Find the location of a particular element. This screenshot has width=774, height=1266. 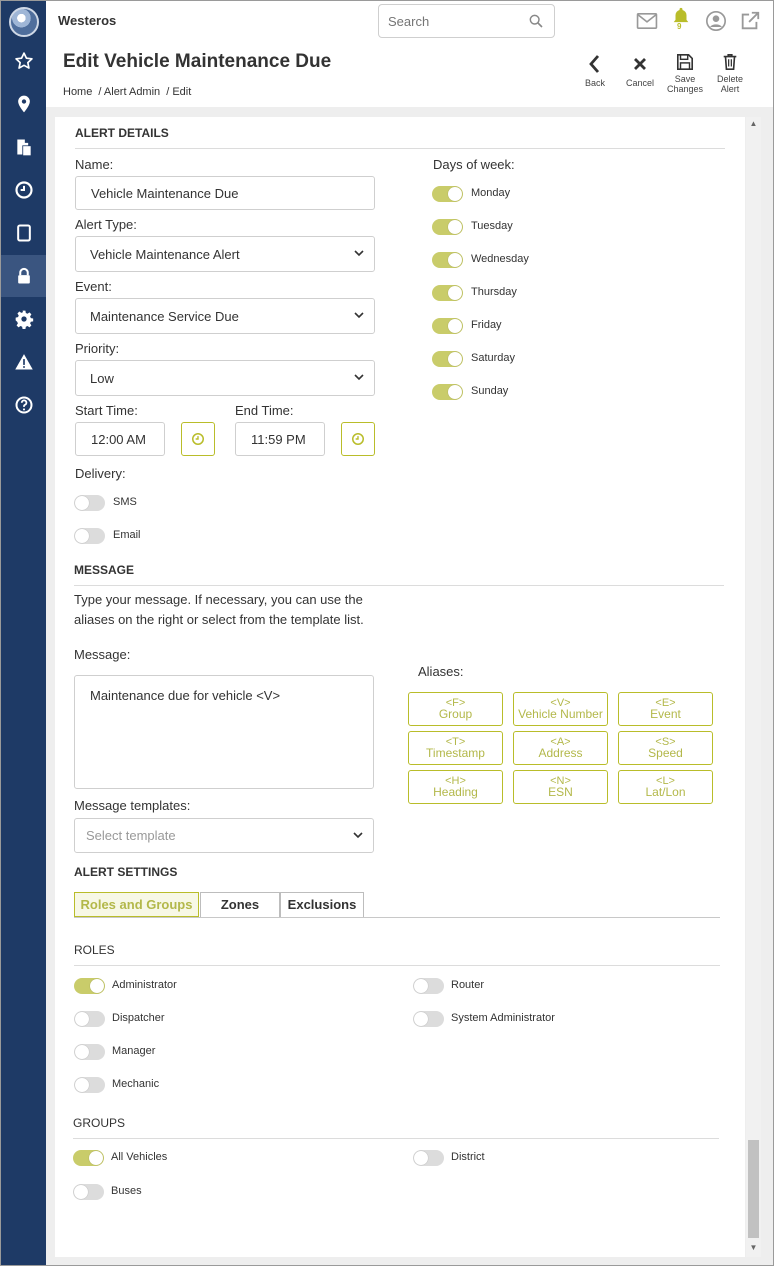

alias-lat-lon-button: <L> Lat/Lon is located at coordinates (665, 787).